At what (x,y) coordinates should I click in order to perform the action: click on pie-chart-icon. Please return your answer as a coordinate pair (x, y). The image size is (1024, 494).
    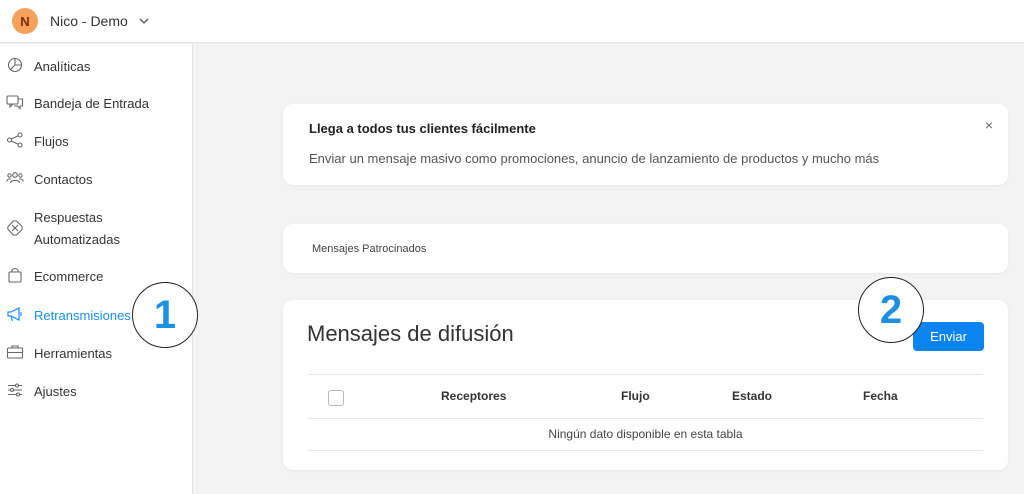
    Looking at the image, I should click on (15, 65).